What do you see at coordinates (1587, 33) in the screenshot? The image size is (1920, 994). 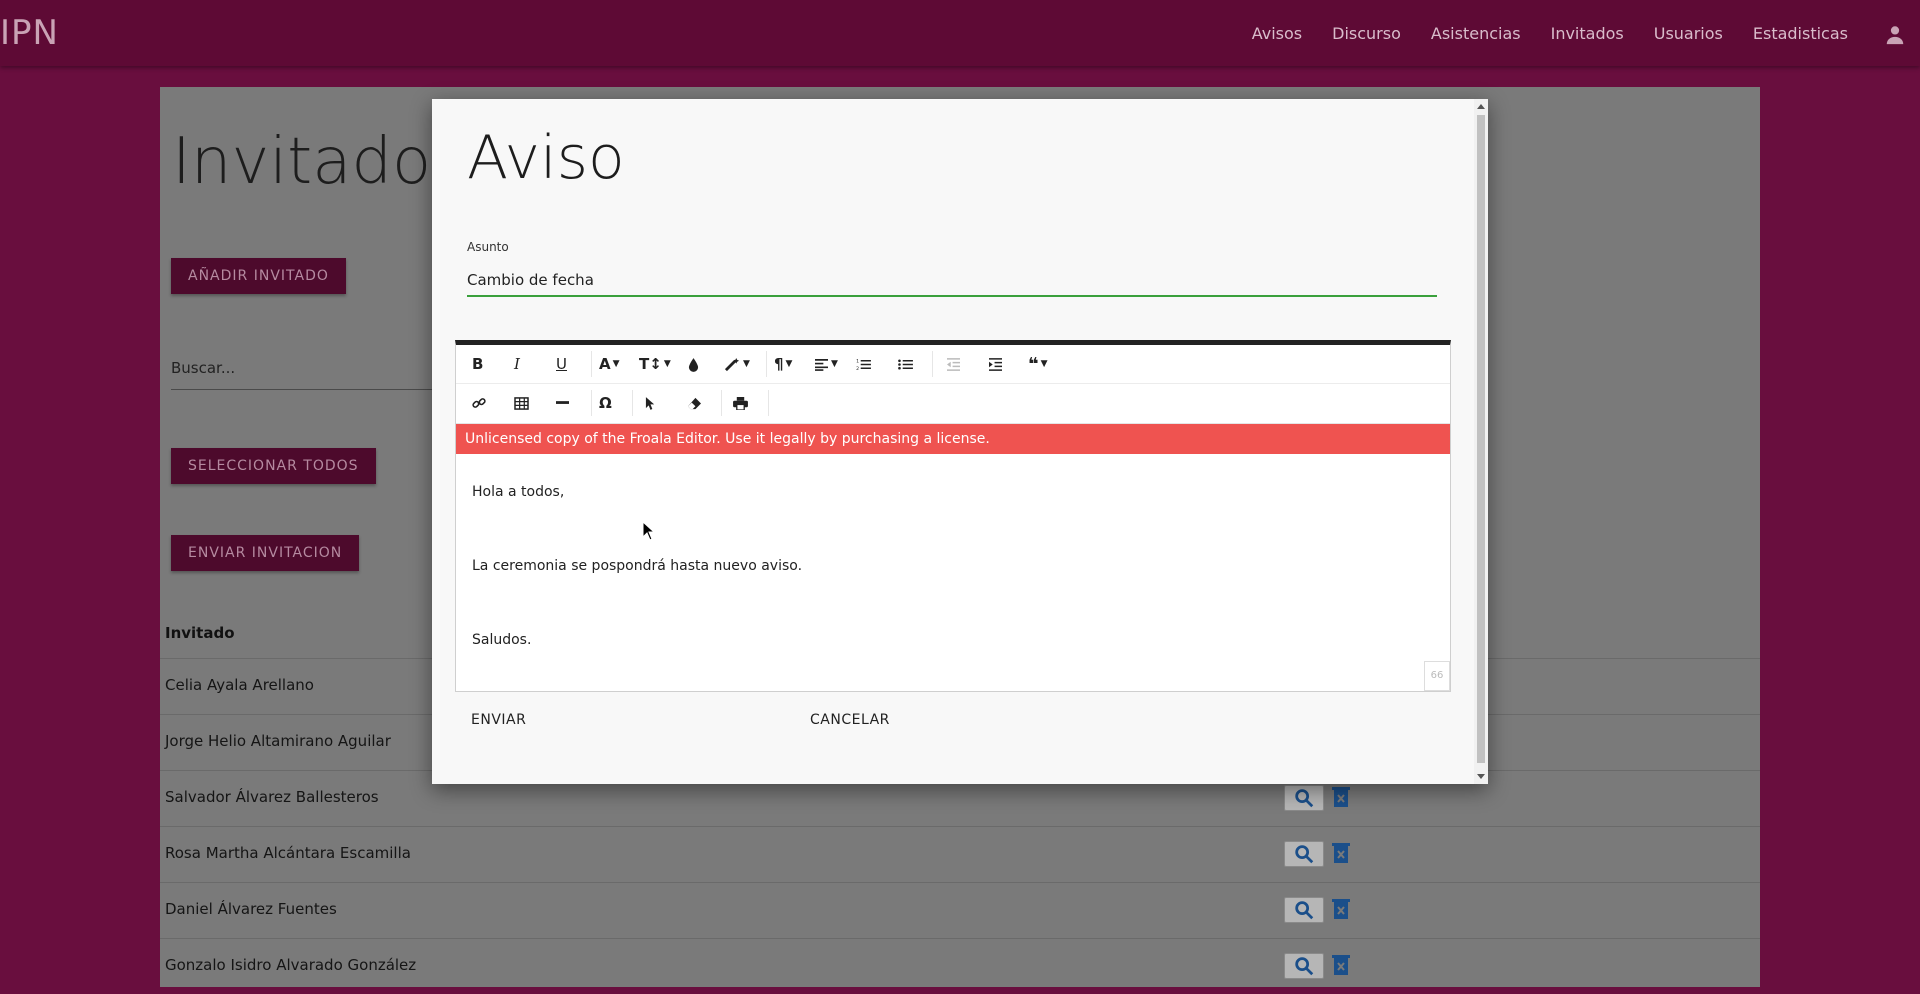 I see `nav-invitados: Invitados` at bounding box center [1587, 33].